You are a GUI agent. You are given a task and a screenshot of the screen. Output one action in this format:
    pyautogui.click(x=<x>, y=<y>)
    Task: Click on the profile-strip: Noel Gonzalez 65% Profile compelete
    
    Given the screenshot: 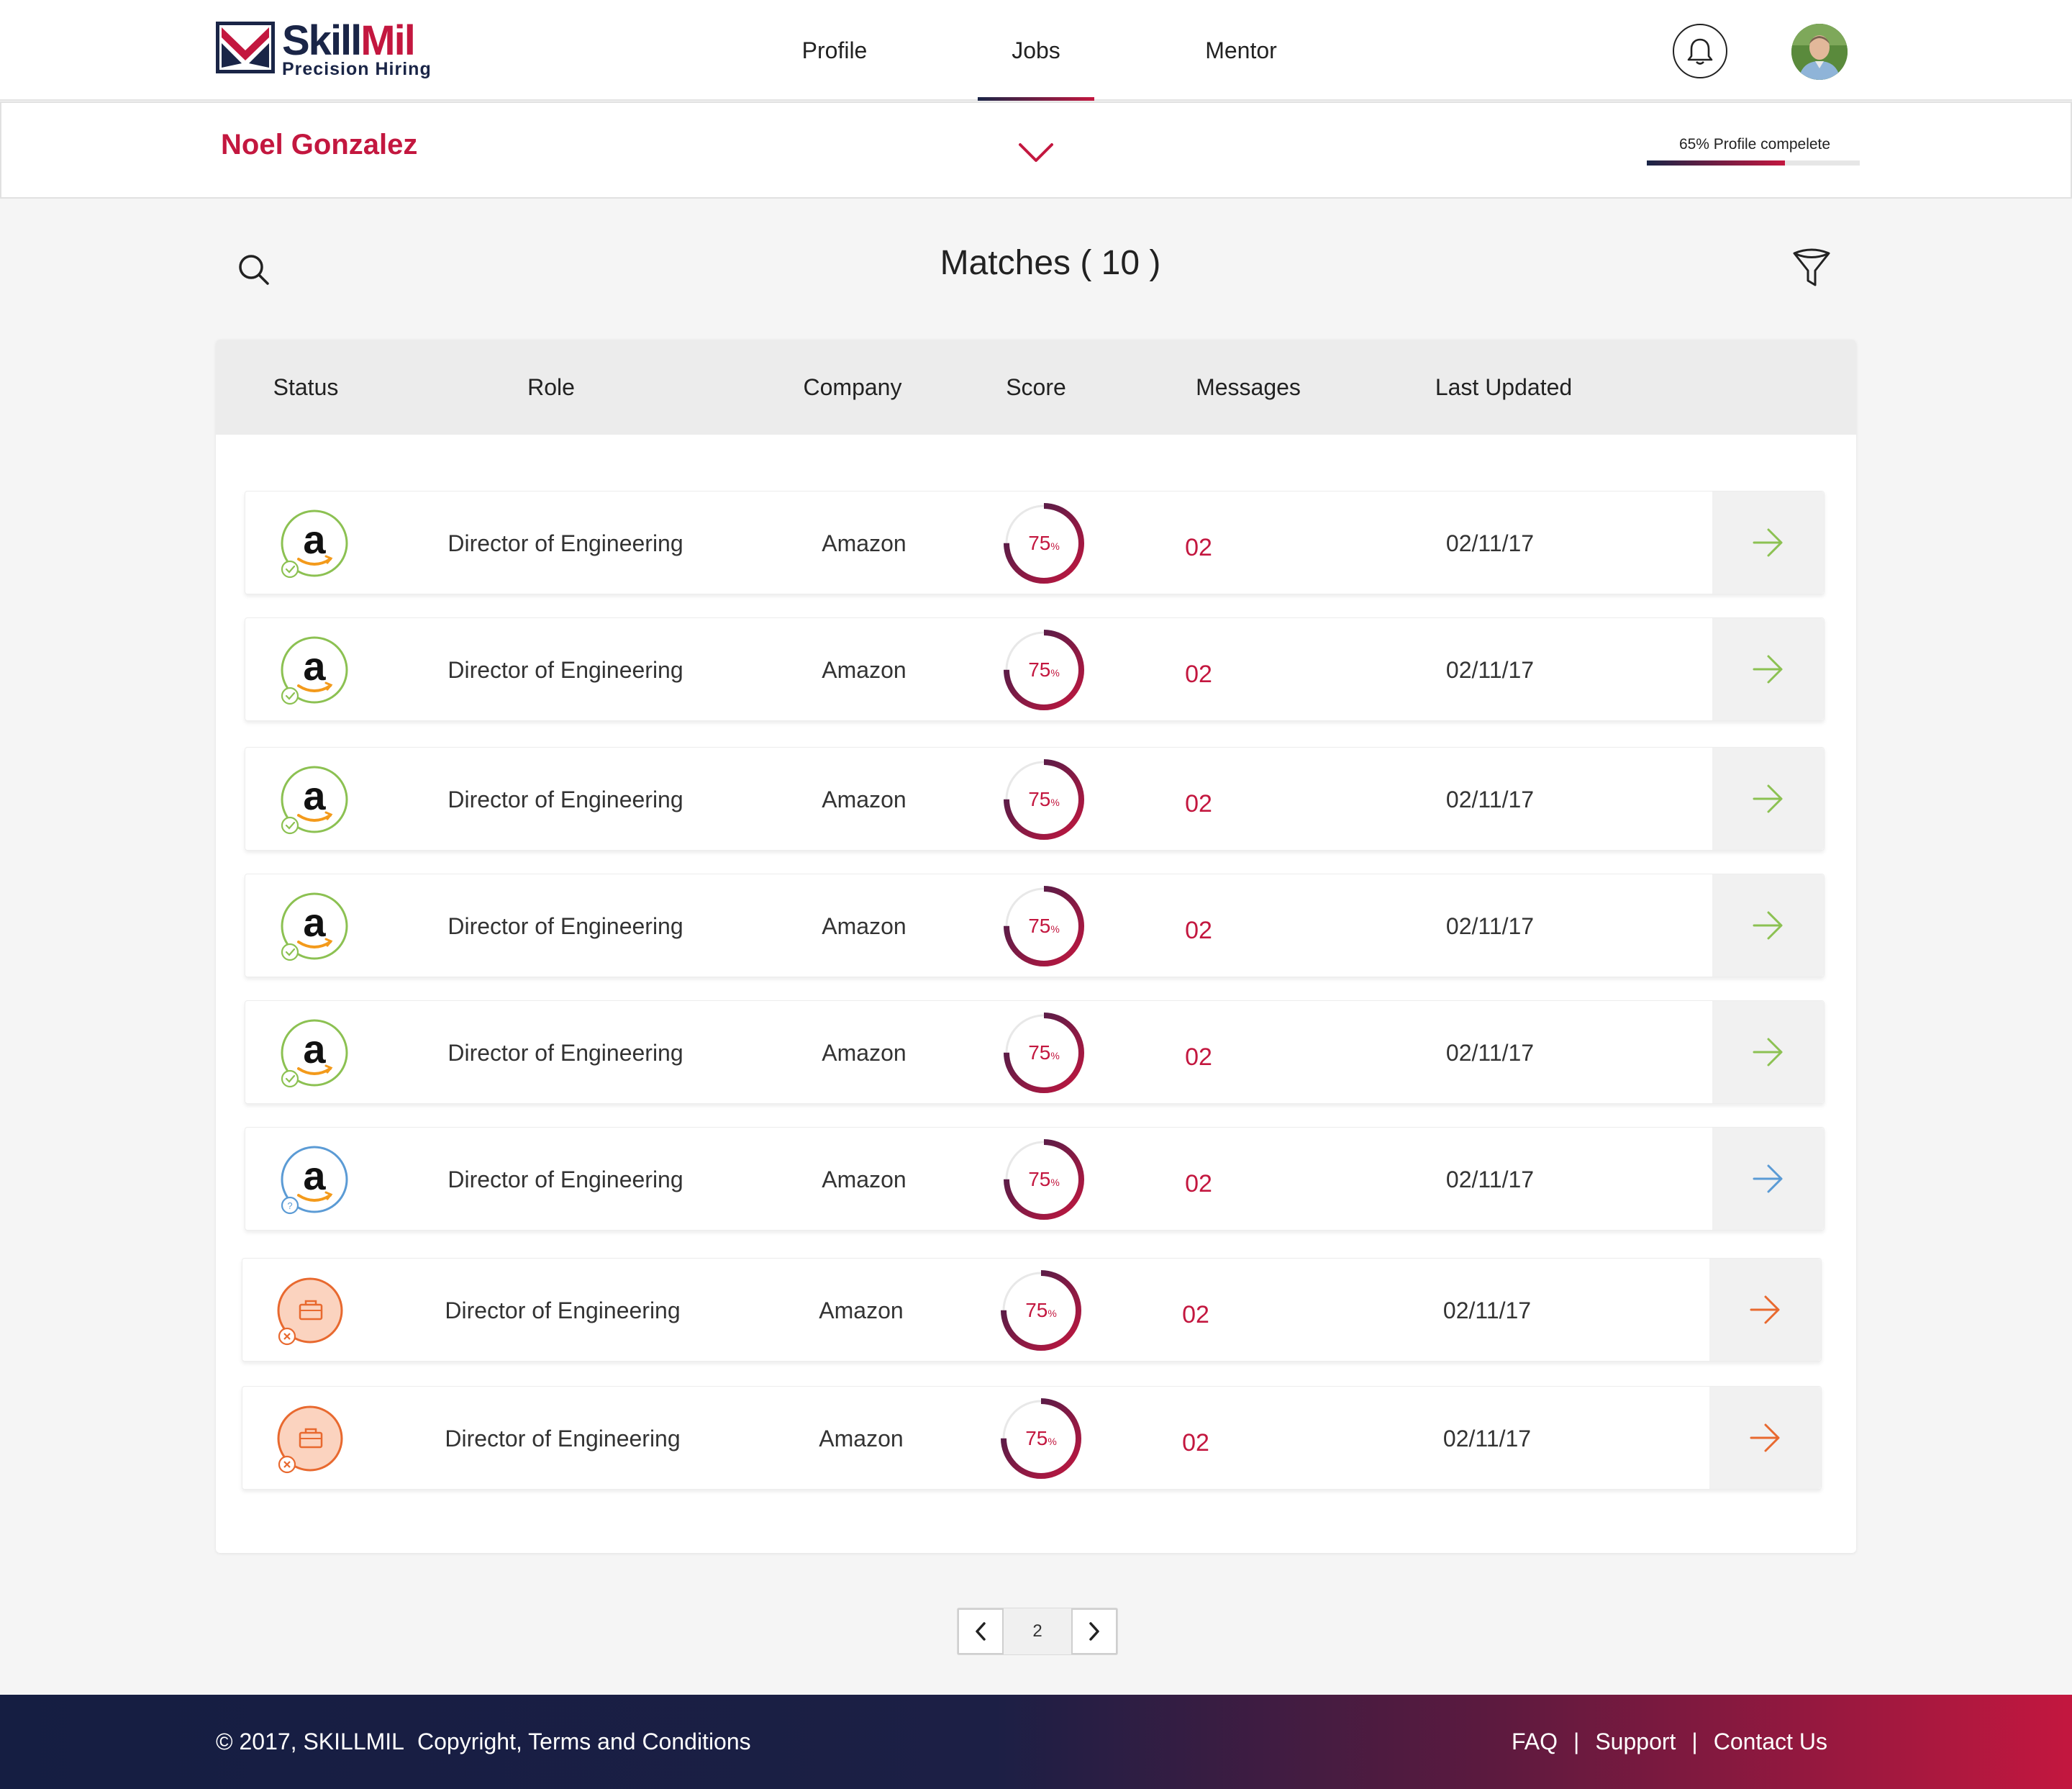 What is the action you would take?
    pyautogui.click(x=1036, y=150)
    